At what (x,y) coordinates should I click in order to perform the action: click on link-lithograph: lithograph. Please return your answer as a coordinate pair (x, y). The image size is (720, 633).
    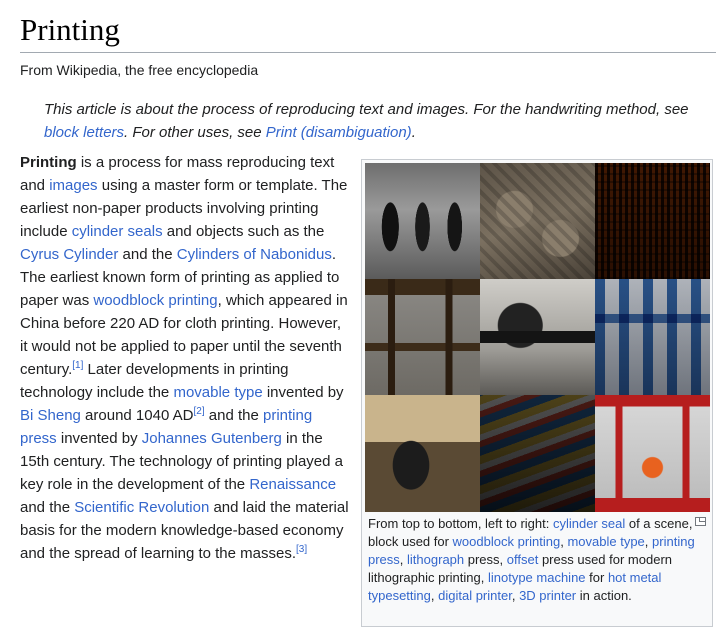
    Looking at the image, I should click on (435, 559).